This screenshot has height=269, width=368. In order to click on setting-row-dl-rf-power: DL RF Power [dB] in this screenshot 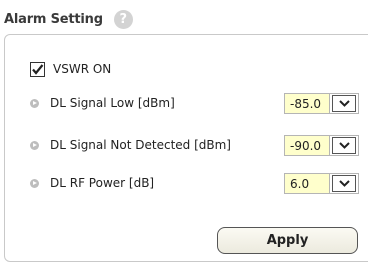, I will do `click(92, 183)`.